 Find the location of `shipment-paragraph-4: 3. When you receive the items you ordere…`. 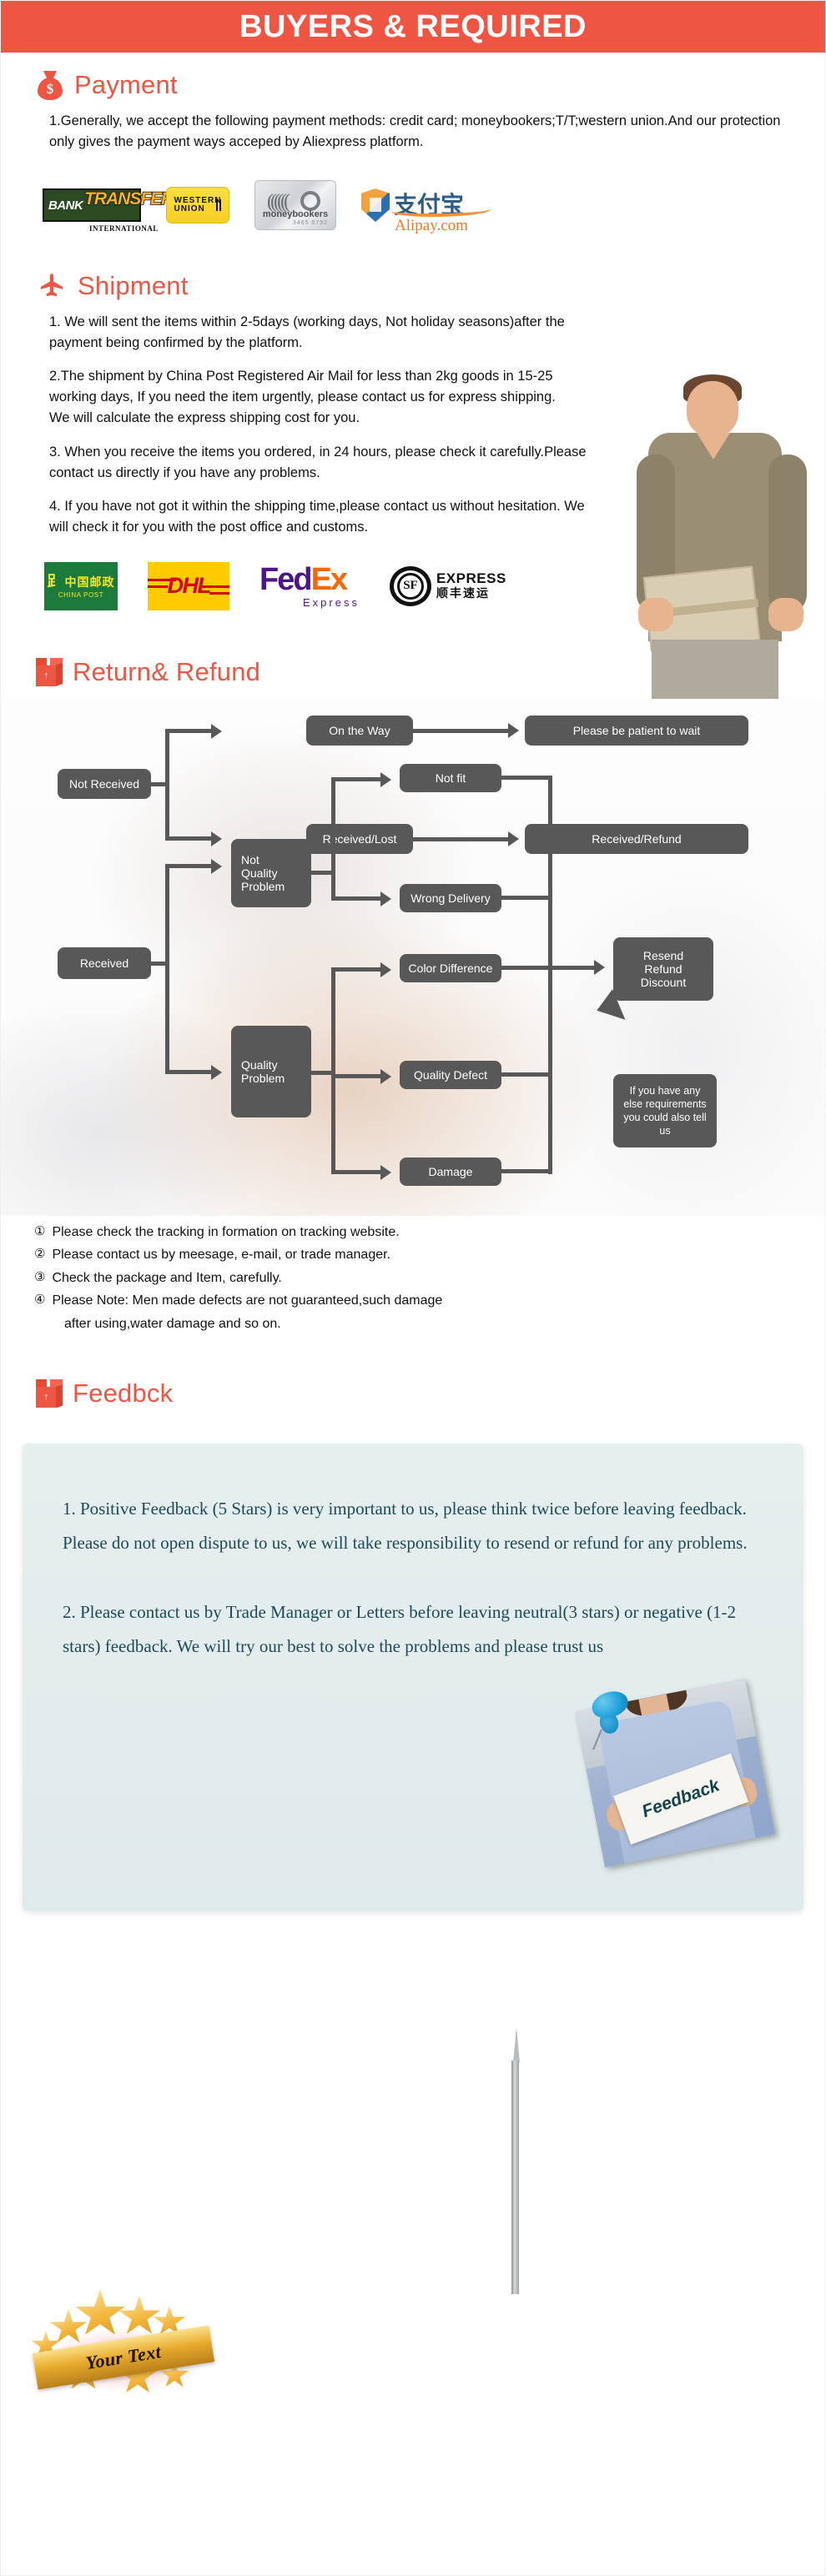

shipment-paragraph-4: 3. When you receive the items you ordere… is located at coordinates (318, 462).